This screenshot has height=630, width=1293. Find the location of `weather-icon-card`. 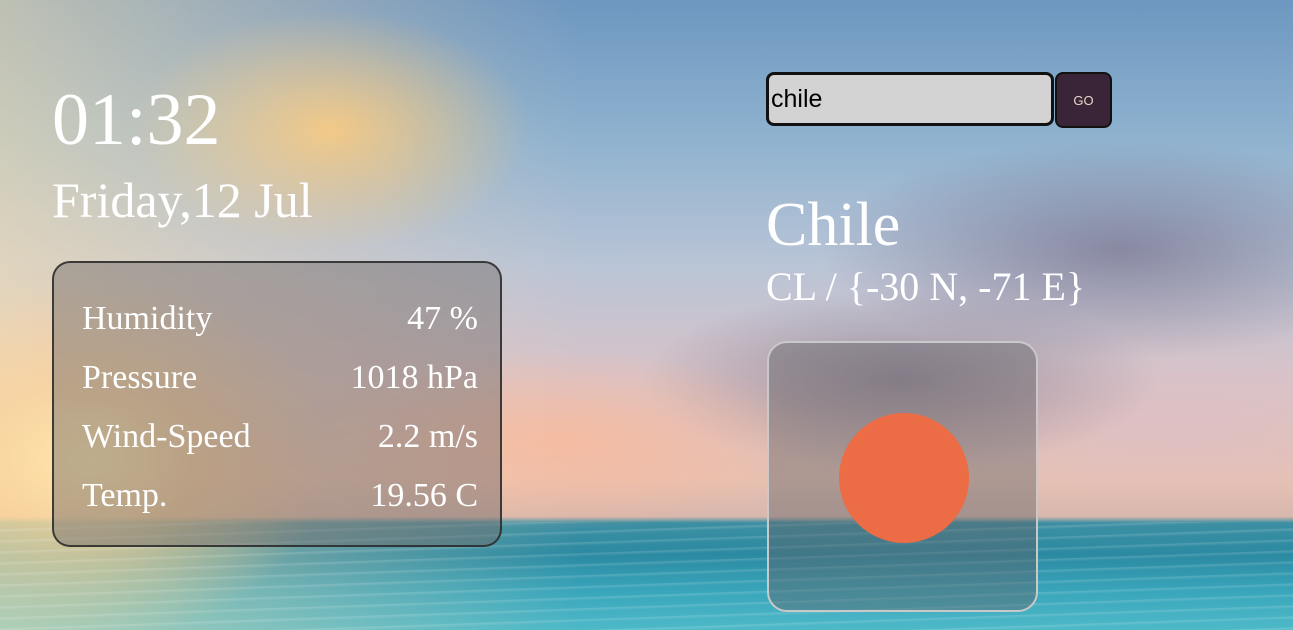

weather-icon-card is located at coordinates (902, 476).